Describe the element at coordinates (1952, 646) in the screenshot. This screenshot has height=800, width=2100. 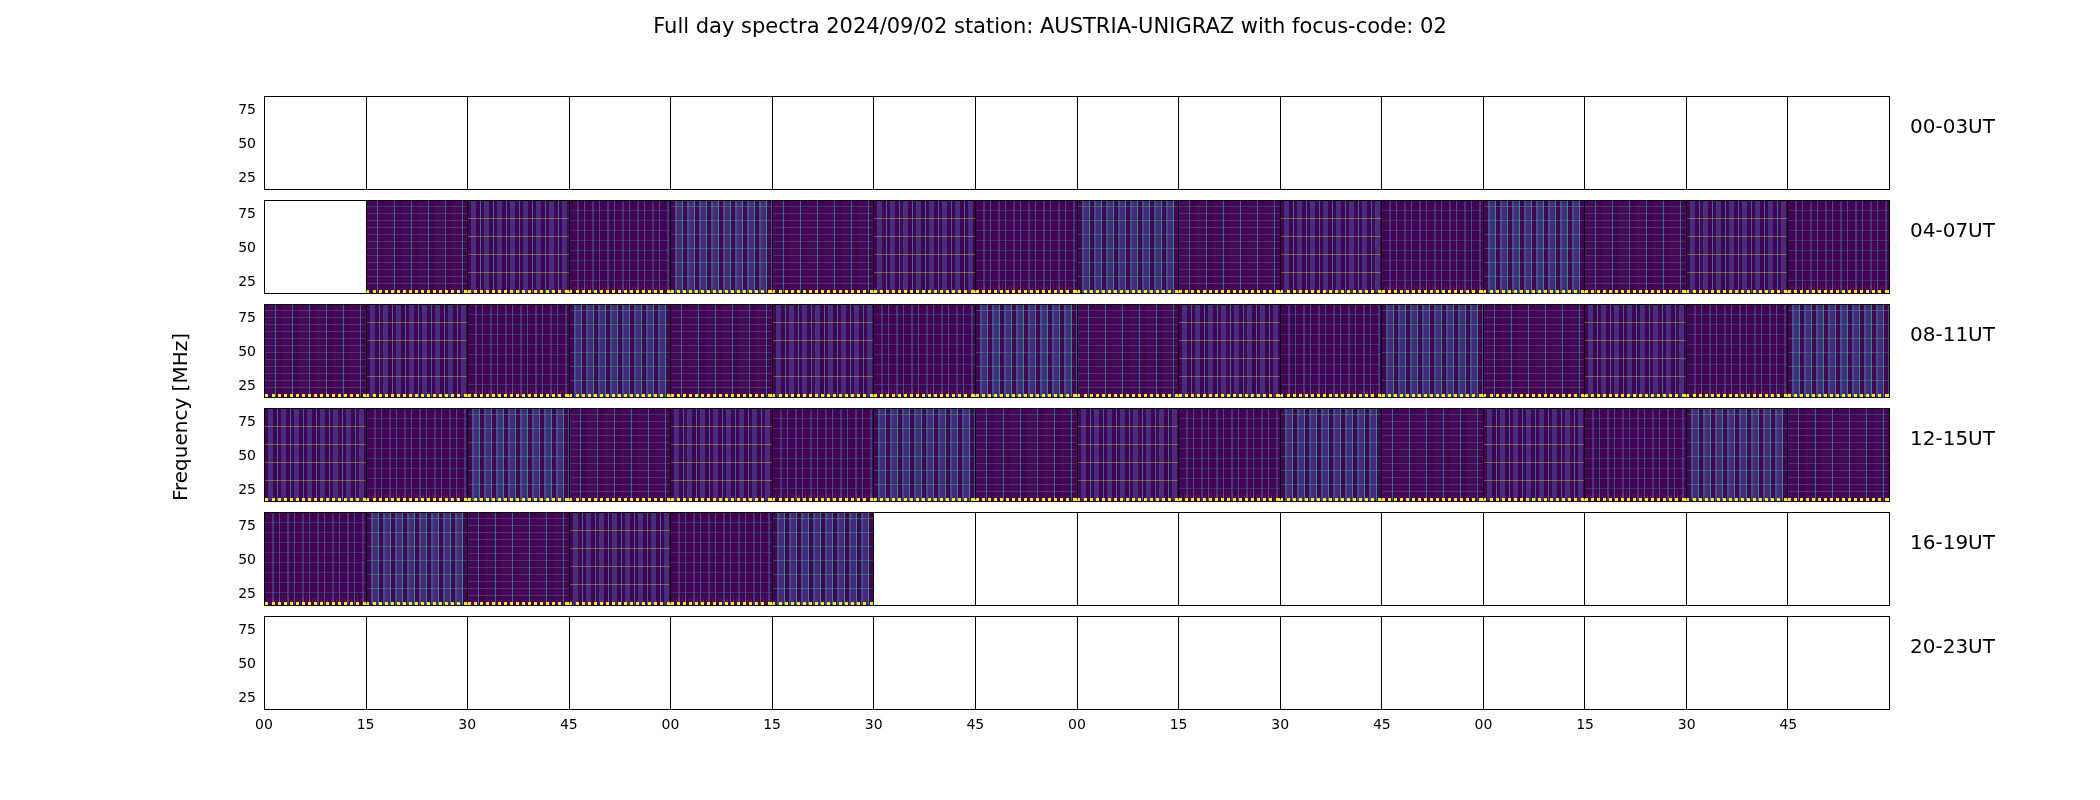
I see `row-label: 20-23UT` at that location.